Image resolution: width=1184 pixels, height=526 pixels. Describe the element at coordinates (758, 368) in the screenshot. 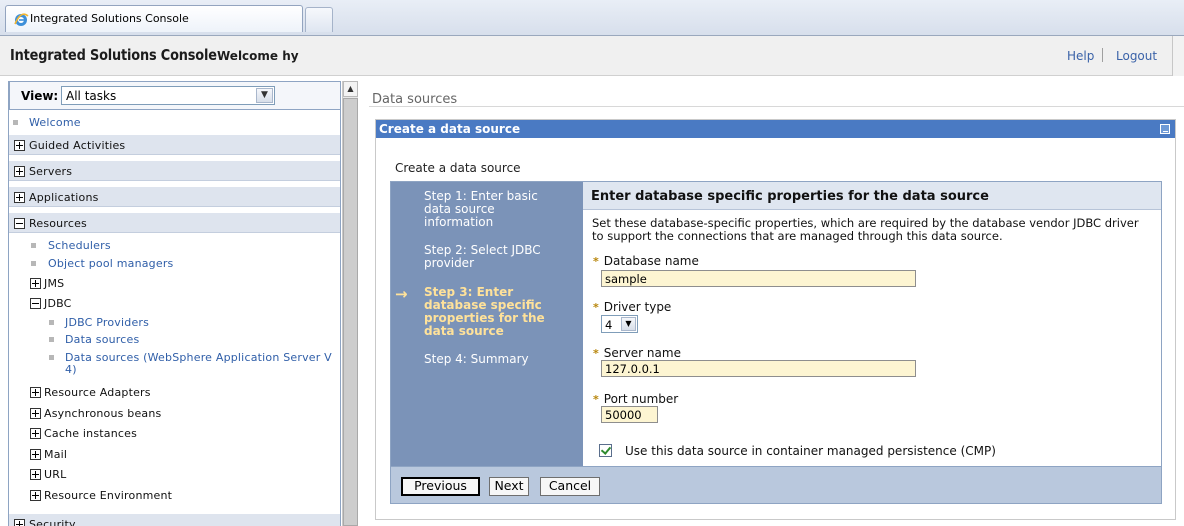

I see `server-name-input: 127.0.0.1` at that location.